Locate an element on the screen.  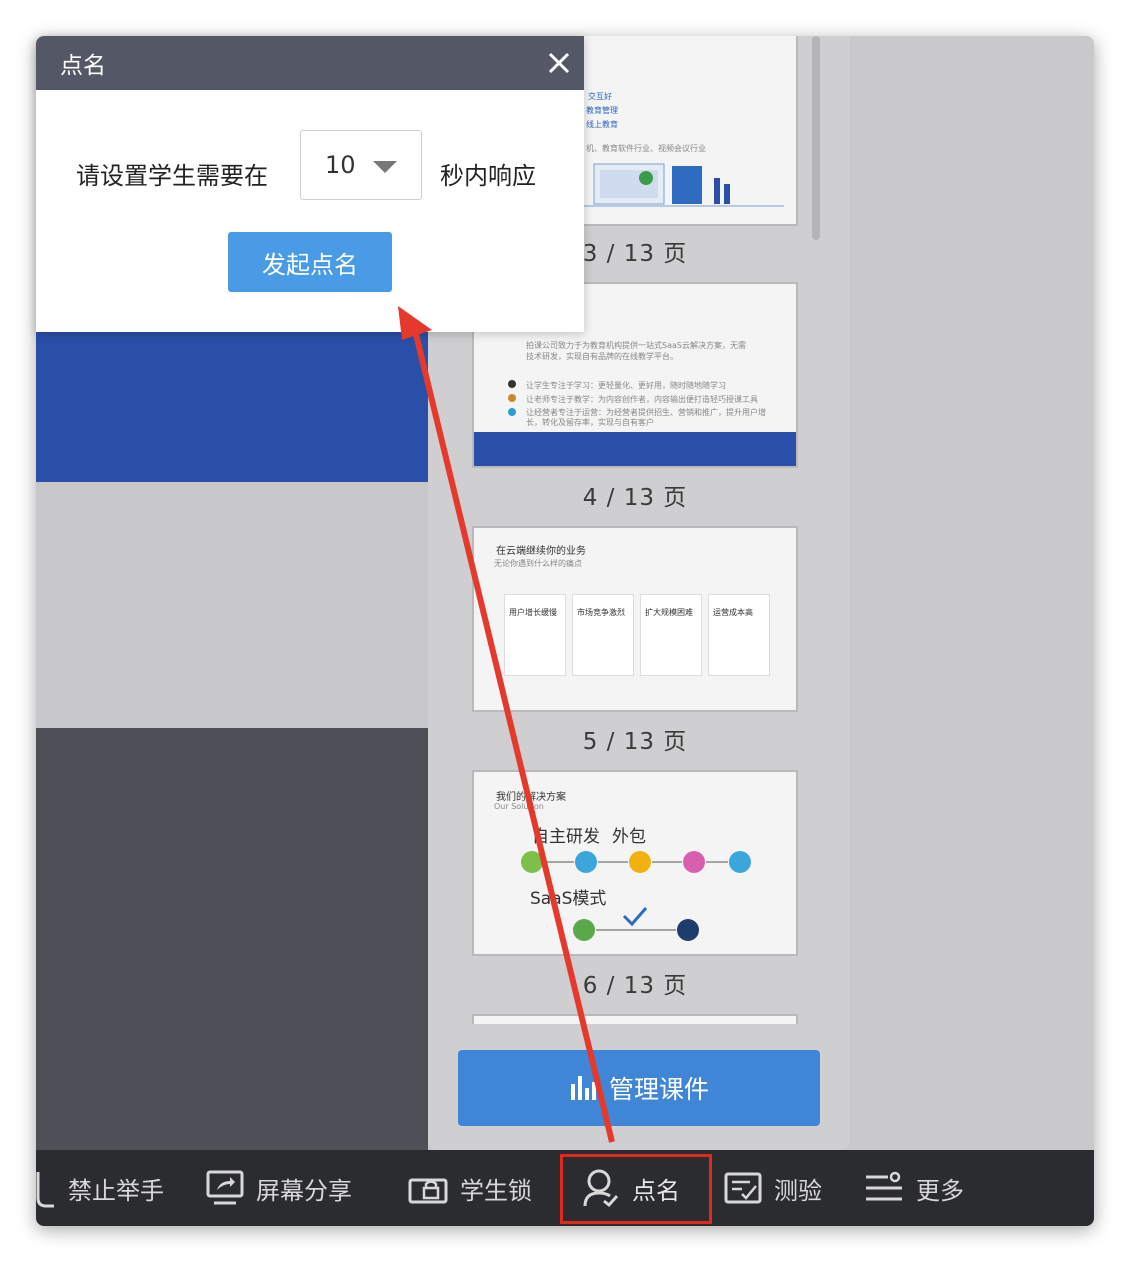
thumb6-subtitle: Our Solution is located at coordinates (519, 806).